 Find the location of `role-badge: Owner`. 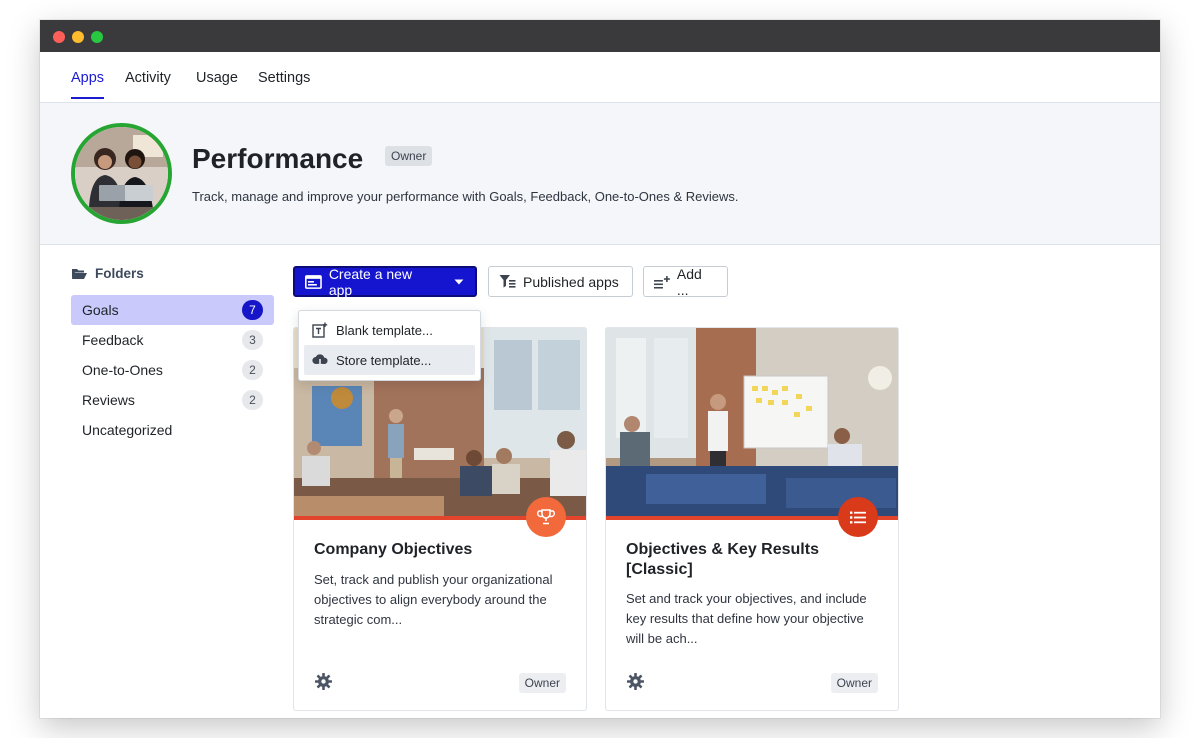

role-badge: Owner is located at coordinates (409, 156).